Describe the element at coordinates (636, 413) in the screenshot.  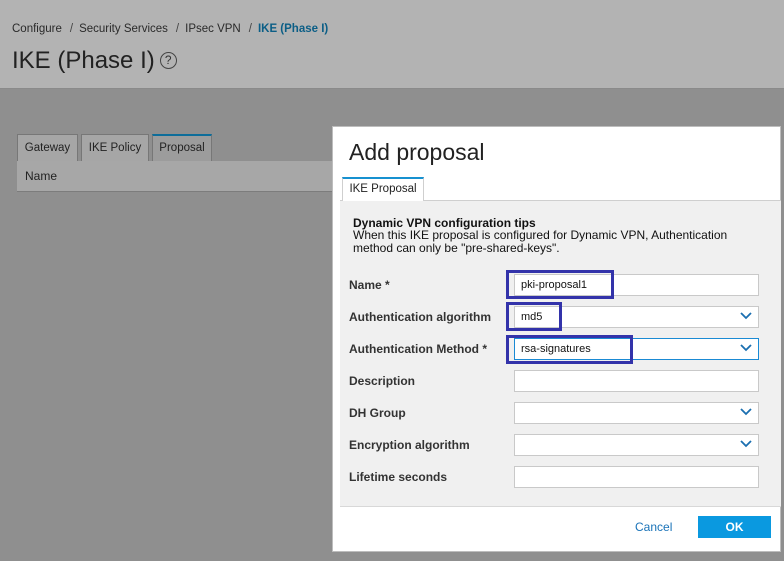
I see `dh-group-select` at that location.